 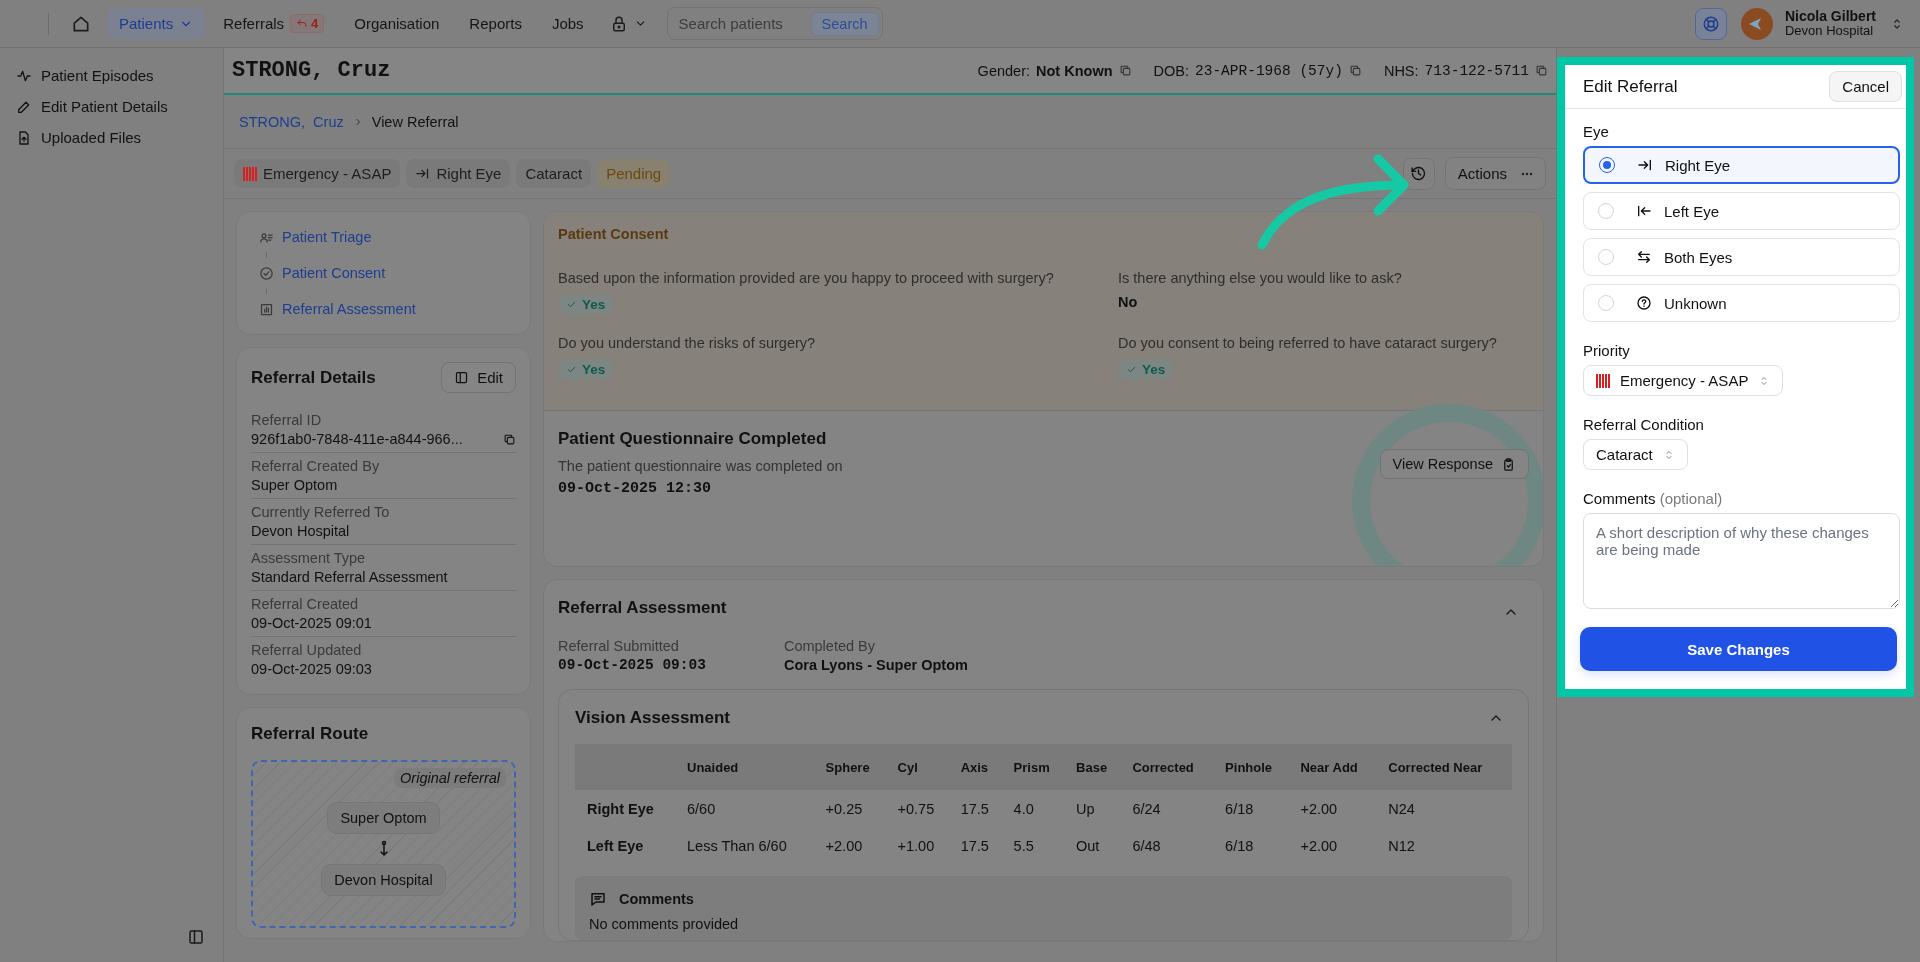 I want to click on avatar-icon, so click(x=1756, y=23).